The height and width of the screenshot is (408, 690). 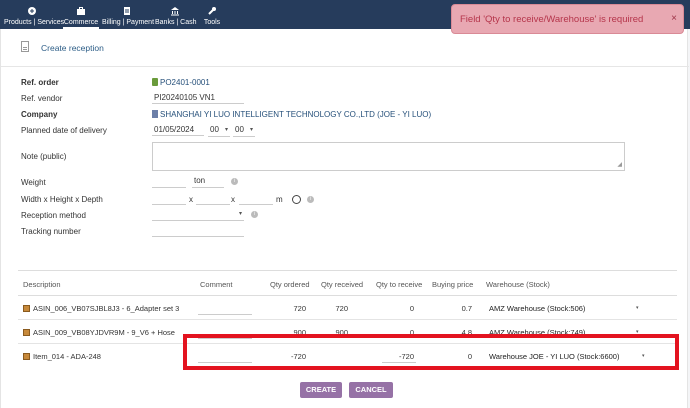 I want to click on planned-hour-select: 00 ▾, so click(x=219, y=130).